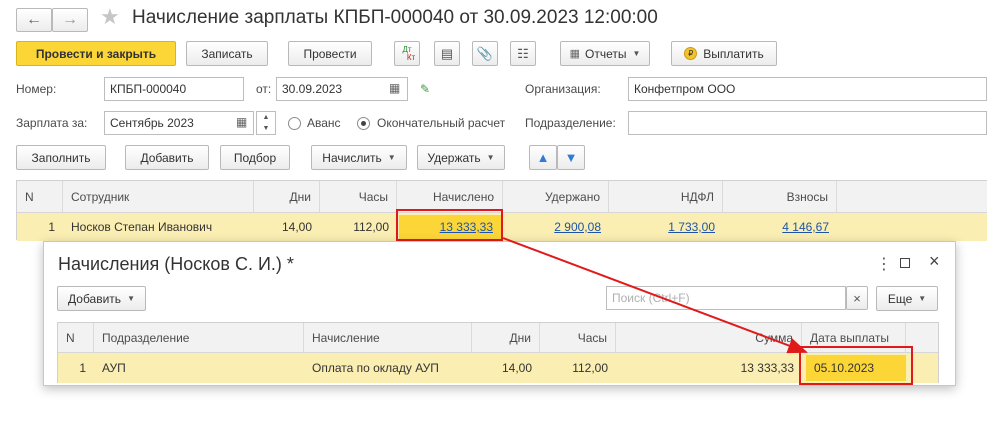 The width and height of the screenshot is (987, 445). What do you see at coordinates (411, 57) in the screenshot?
I see `dtkt-icon-bottom: Кт` at bounding box center [411, 57].